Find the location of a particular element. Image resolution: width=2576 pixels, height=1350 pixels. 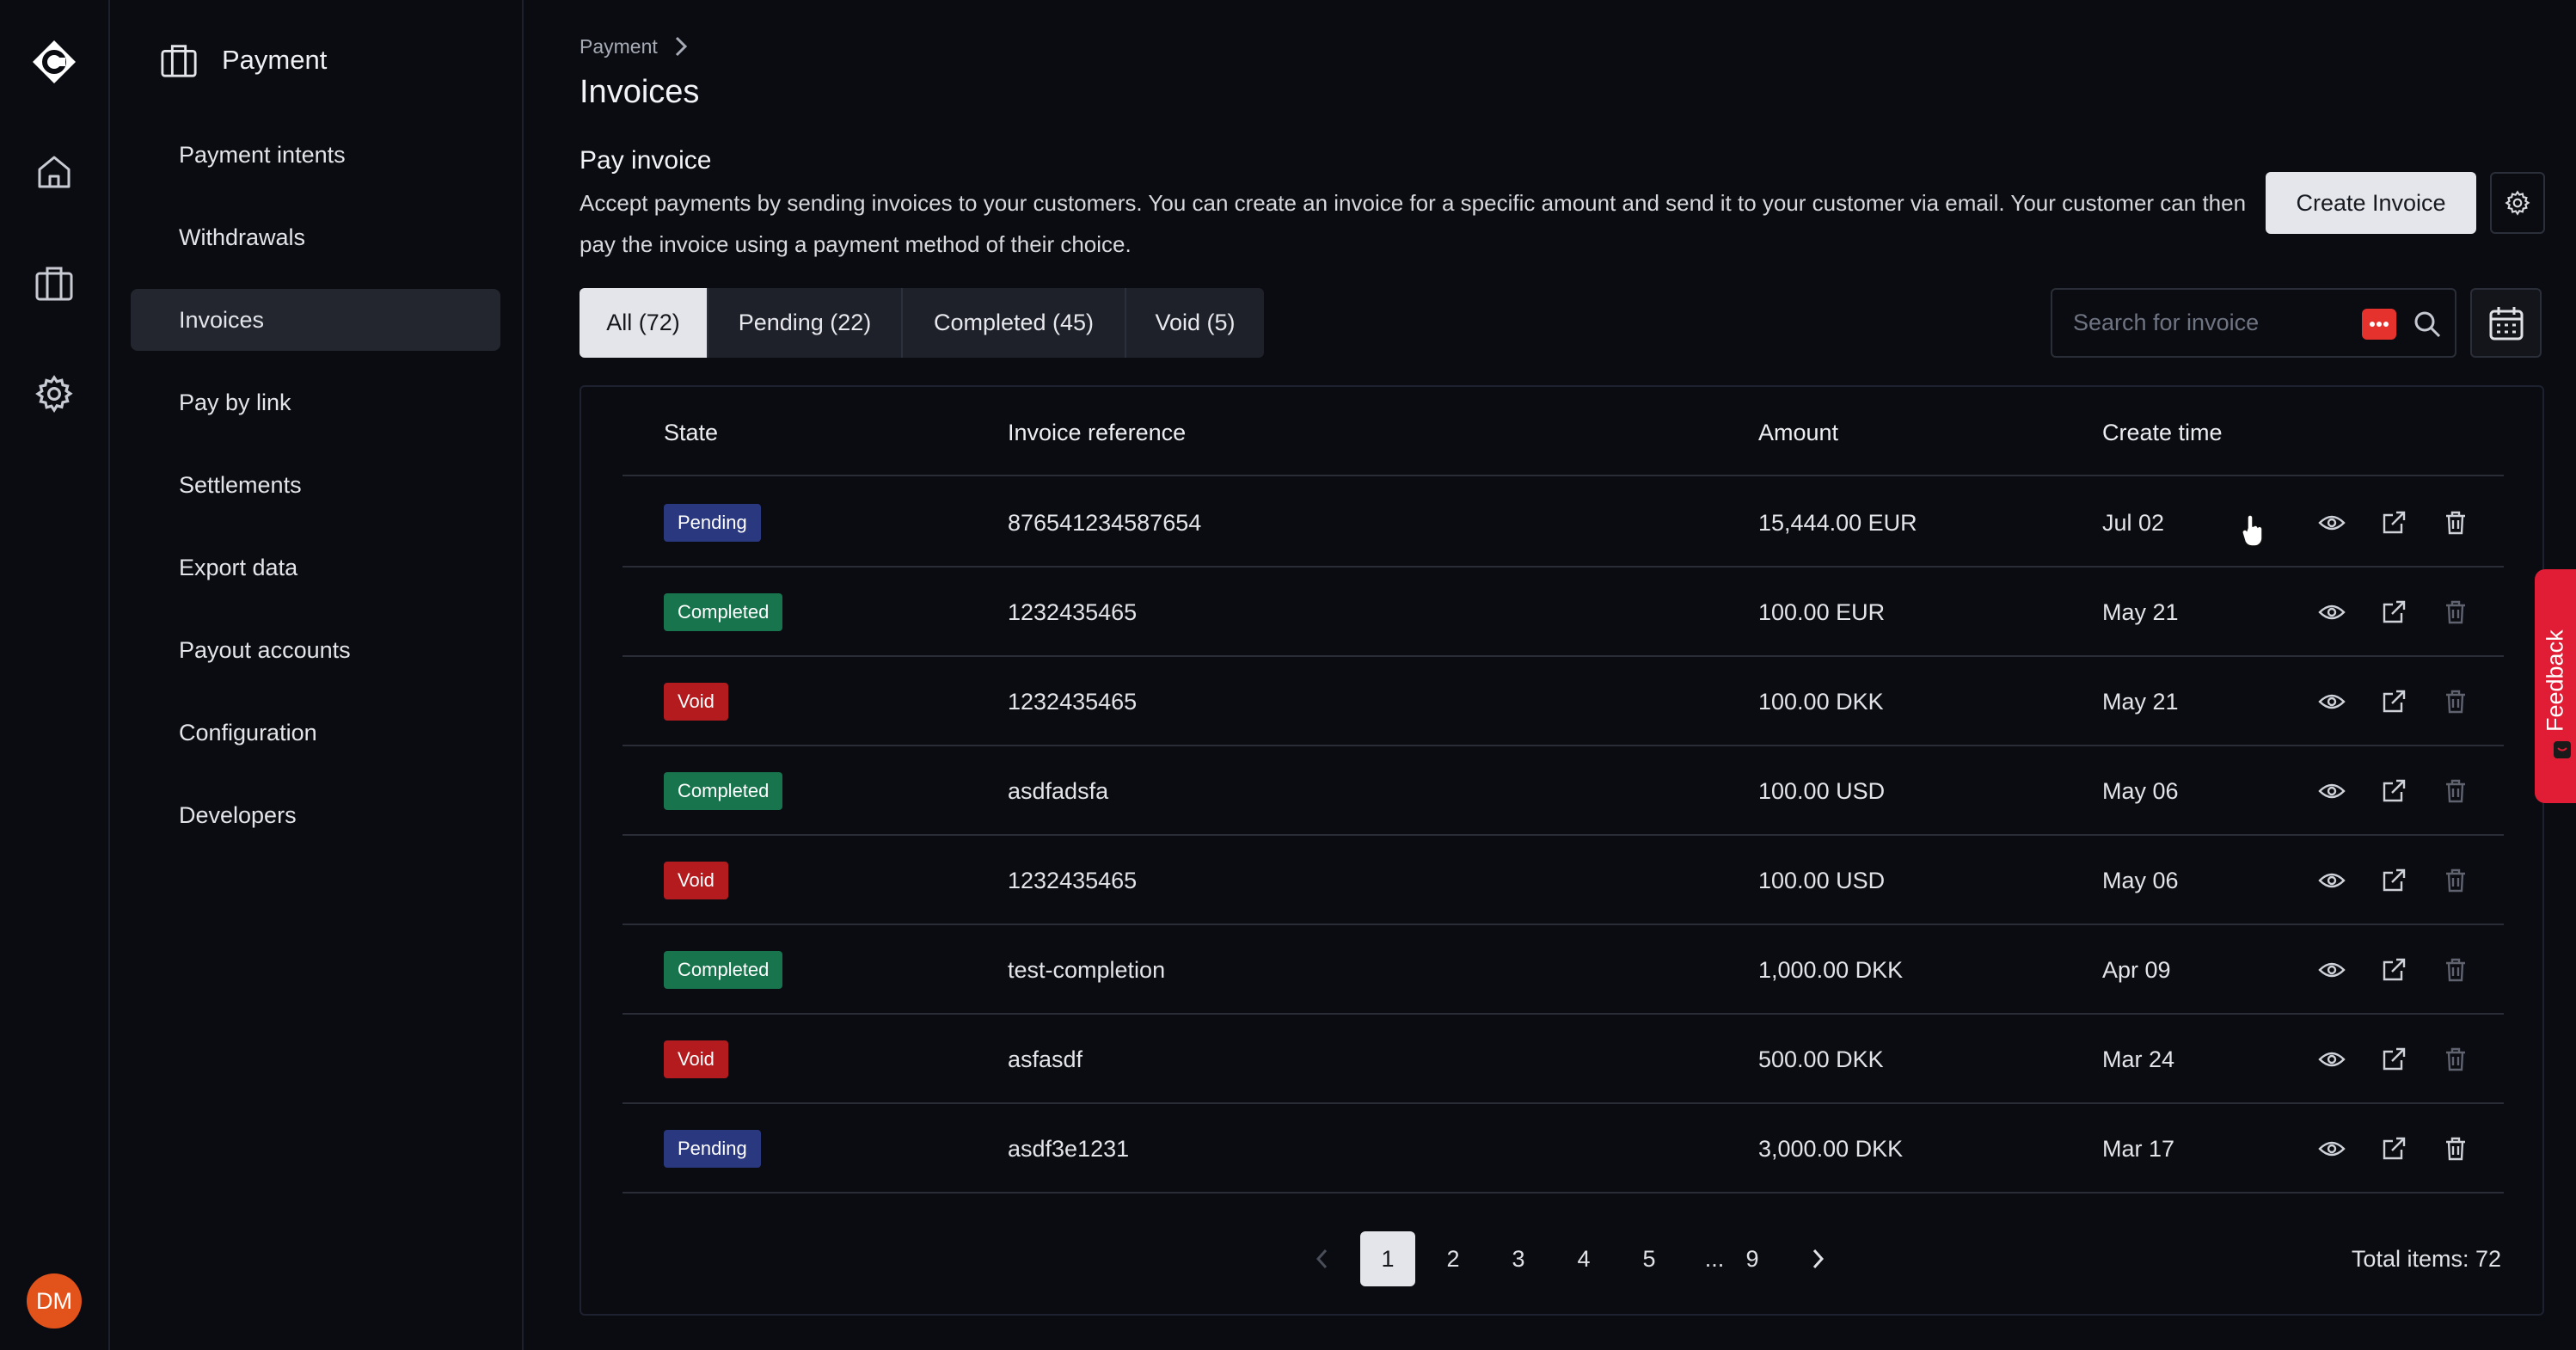

sidebar-item-withdrawals: Withdrawals is located at coordinates (315, 237).